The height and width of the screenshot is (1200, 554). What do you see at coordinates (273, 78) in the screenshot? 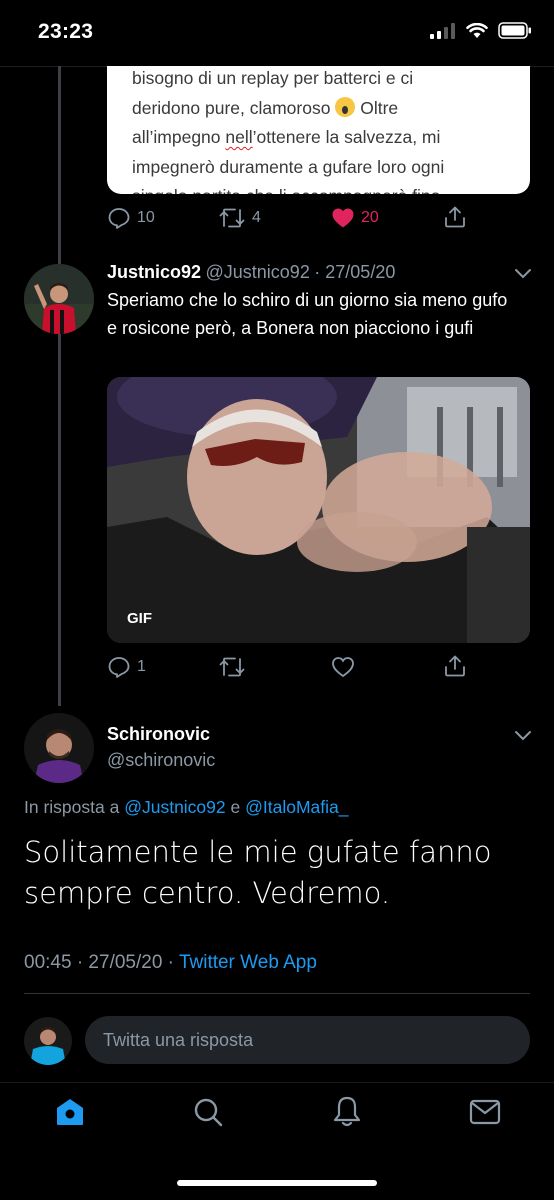
I see `quote-line: bisogno di un replay per batterci e ci` at bounding box center [273, 78].